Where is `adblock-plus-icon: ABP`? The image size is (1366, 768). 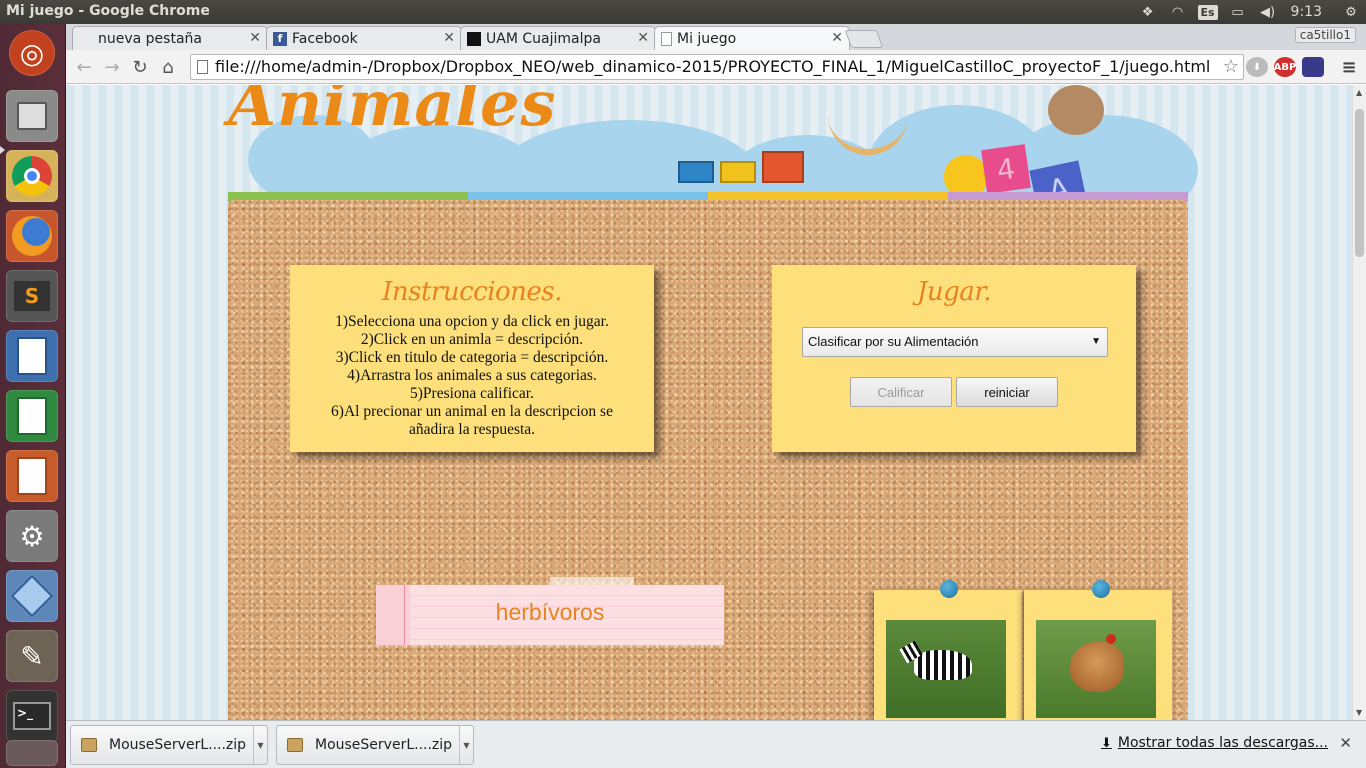 adblock-plus-icon: ABP is located at coordinates (1285, 67).